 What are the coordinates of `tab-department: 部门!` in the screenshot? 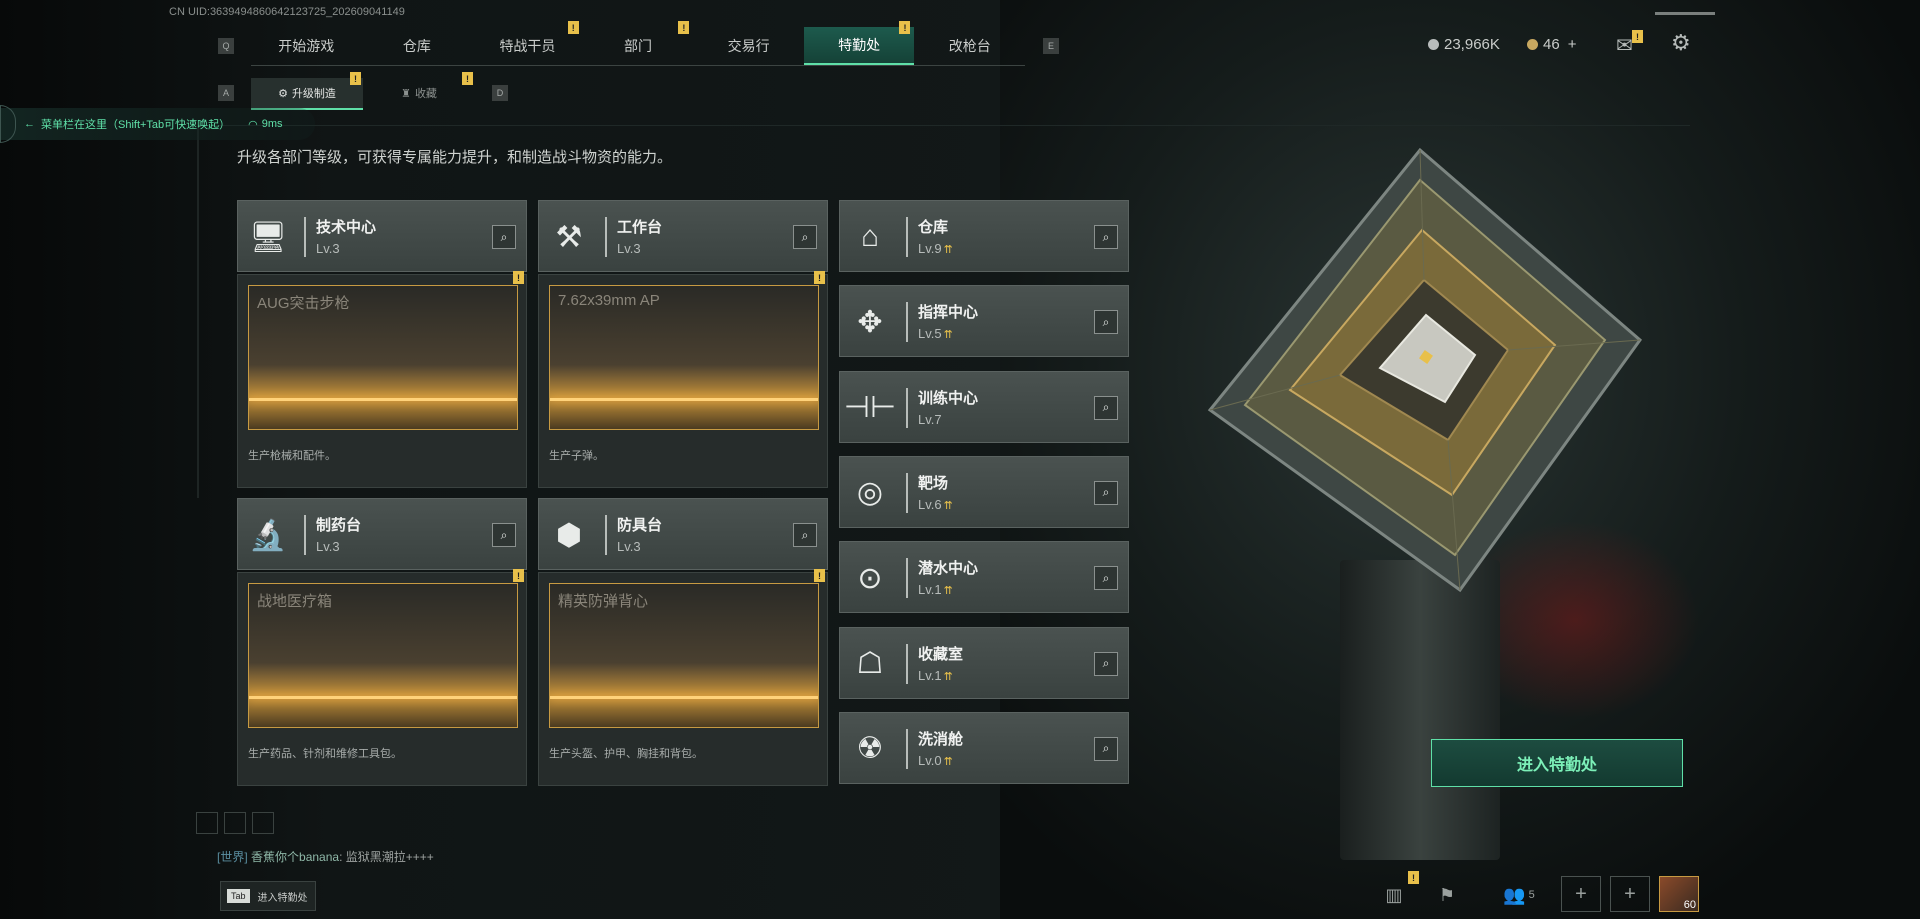 It's located at (638, 43).